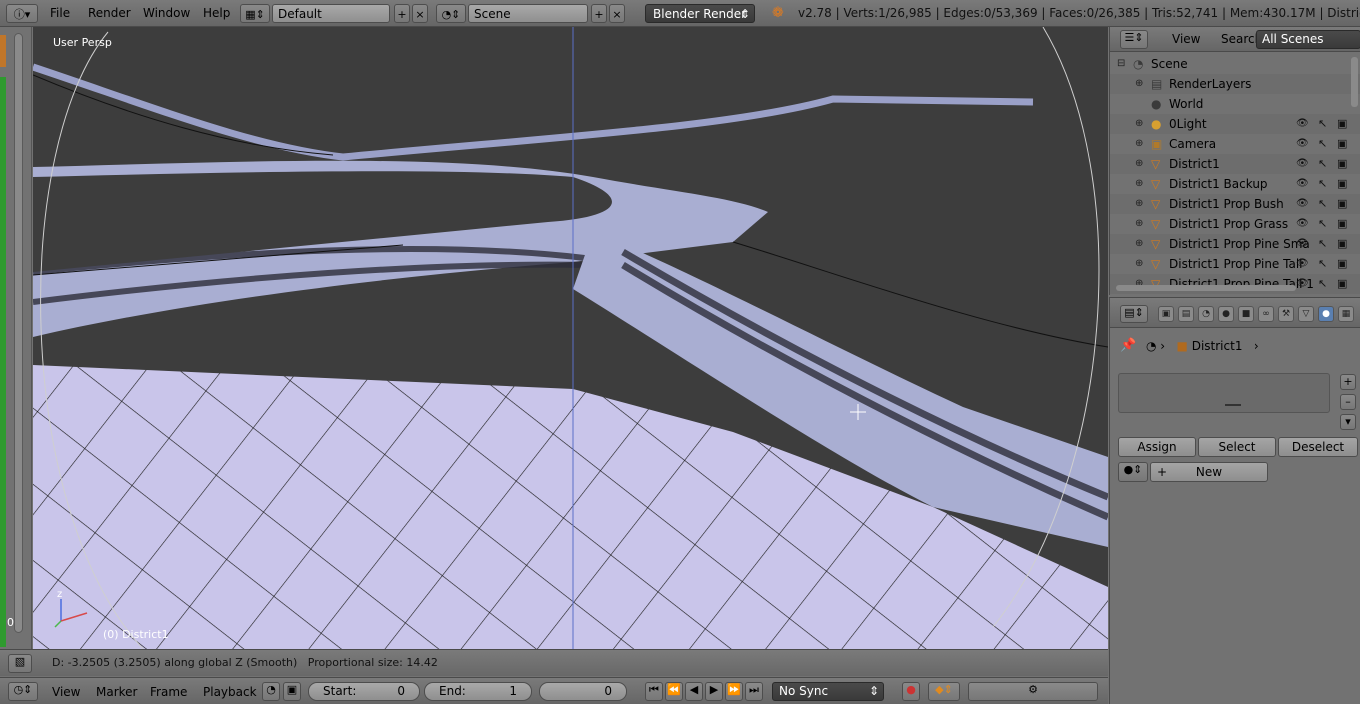 The height and width of the screenshot is (704, 1360). I want to click on outliner-item: ⊟ ◔ Scene, so click(1235, 64).